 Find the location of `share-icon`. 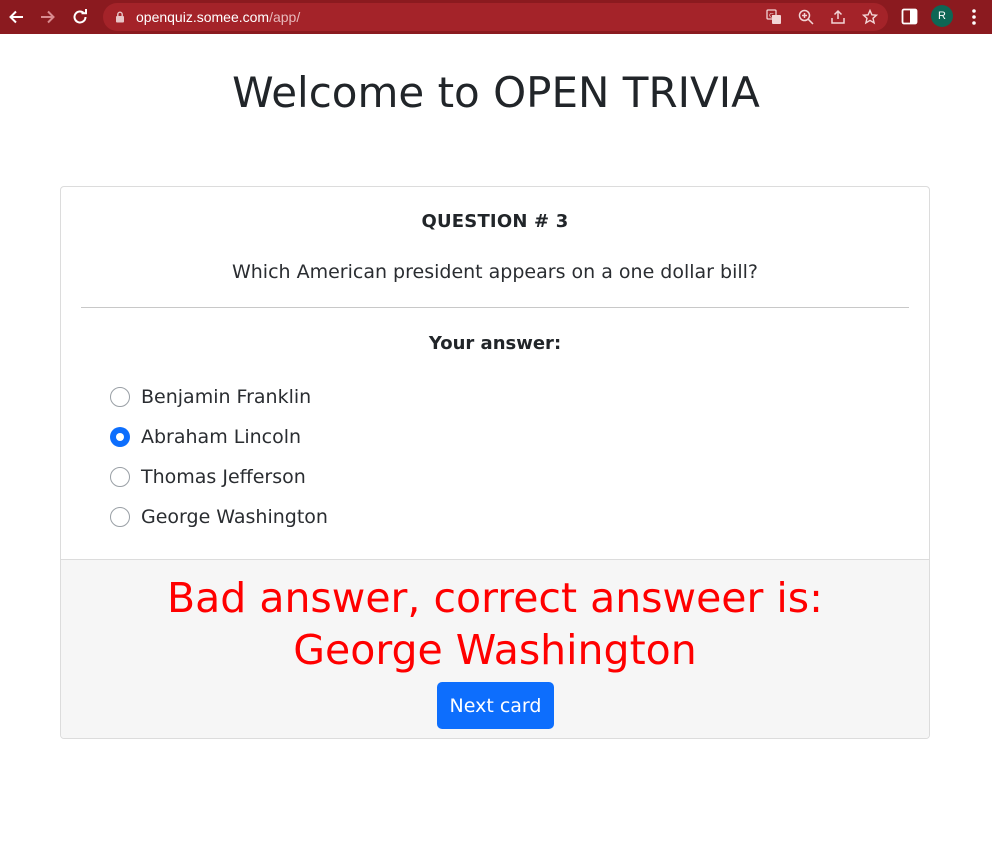

share-icon is located at coordinates (838, 17).